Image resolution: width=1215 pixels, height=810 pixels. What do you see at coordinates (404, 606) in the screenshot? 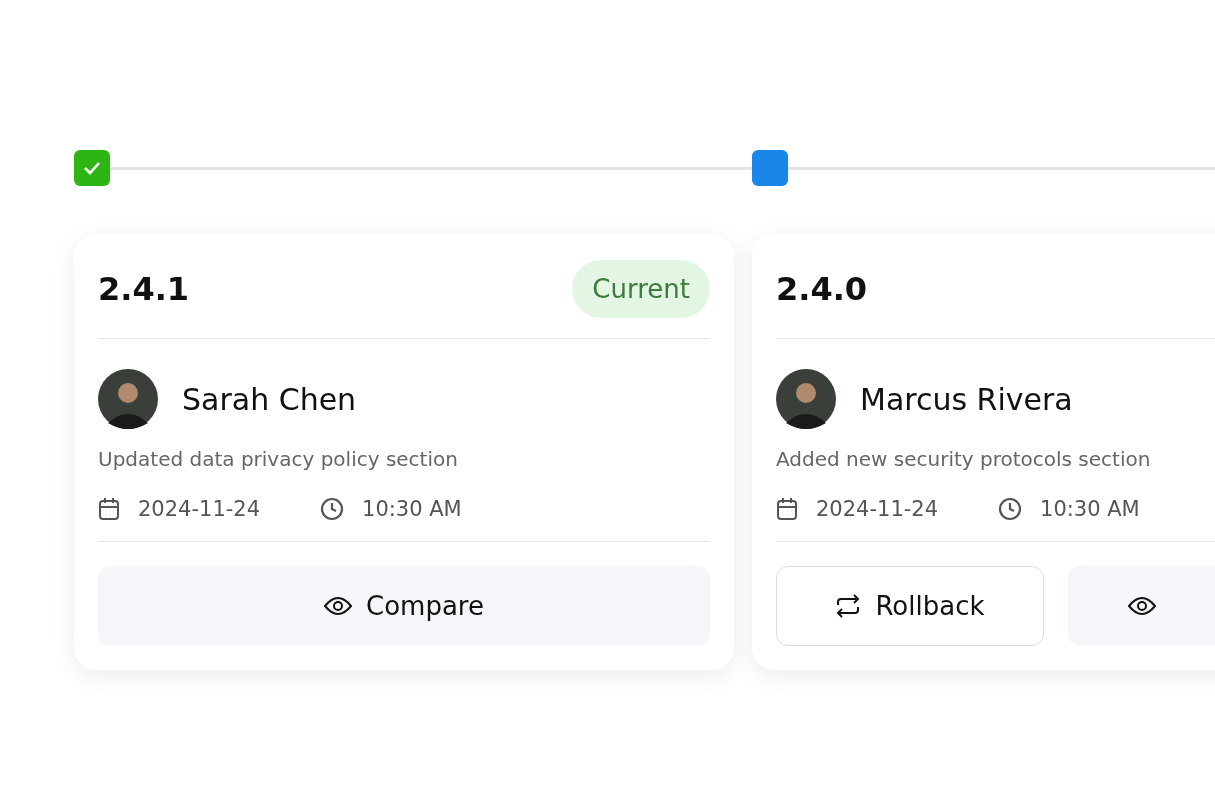
I see `compare-button: Compare` at bounding box center [404, 606].